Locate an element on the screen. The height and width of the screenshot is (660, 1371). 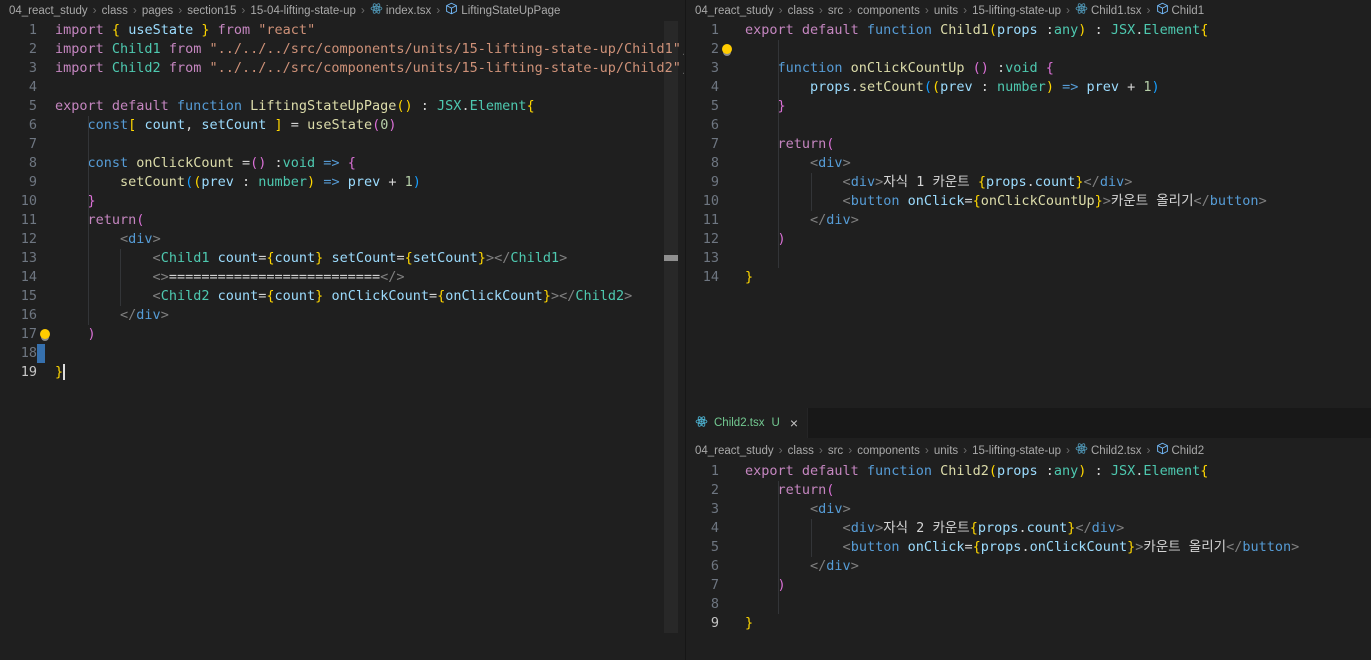
breadcrumb-item: LiftingStateUpPage is located at coordinates (502, 11).